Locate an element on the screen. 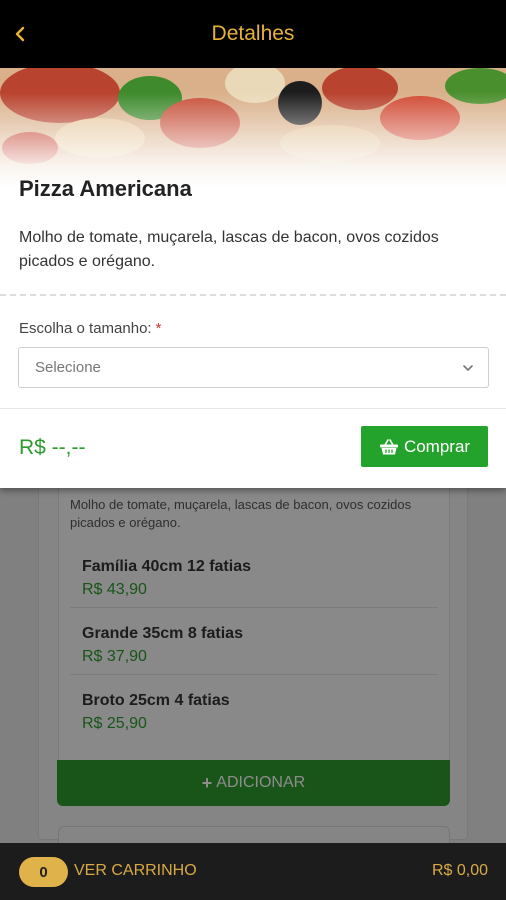 The height and width of the screenshot is (900, 506). buy-button-label: Comprar is located at coordinates (437, 446).